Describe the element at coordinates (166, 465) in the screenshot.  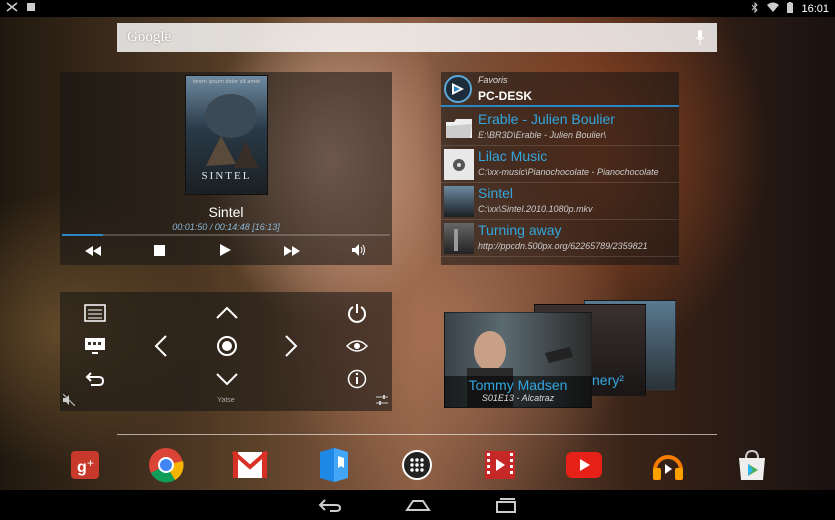
I see `chrome-icon` at that location.